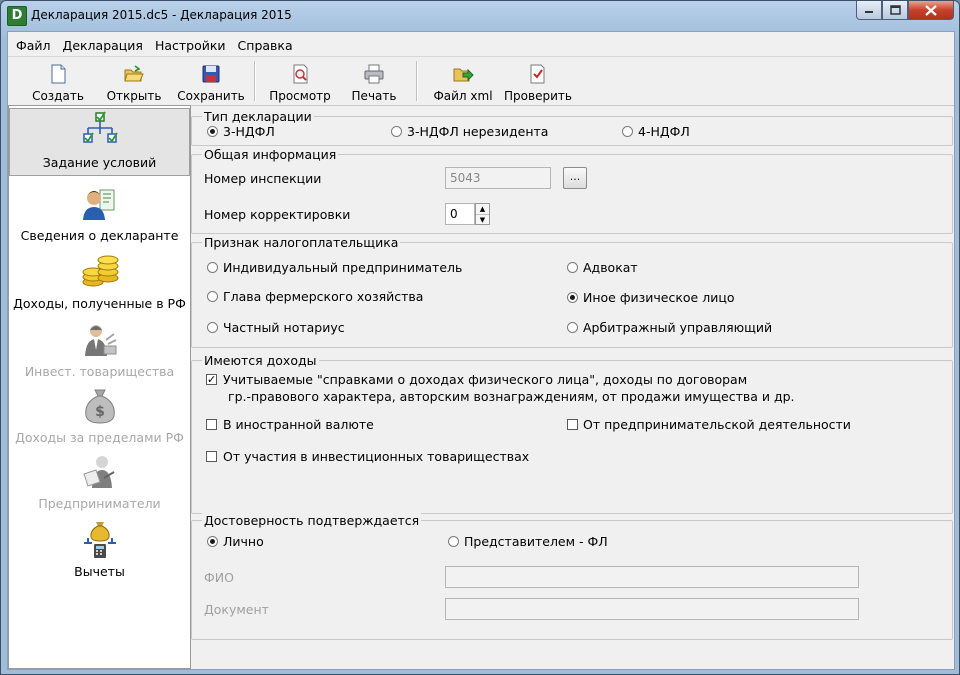 Image resolution: width=960 pixels, height=675 pixels. What do you see at coordinates (610, 267) in the screenshot?
I see `taxpayer-label-lawyer: Адвокат` at bounding box center [610, 267].